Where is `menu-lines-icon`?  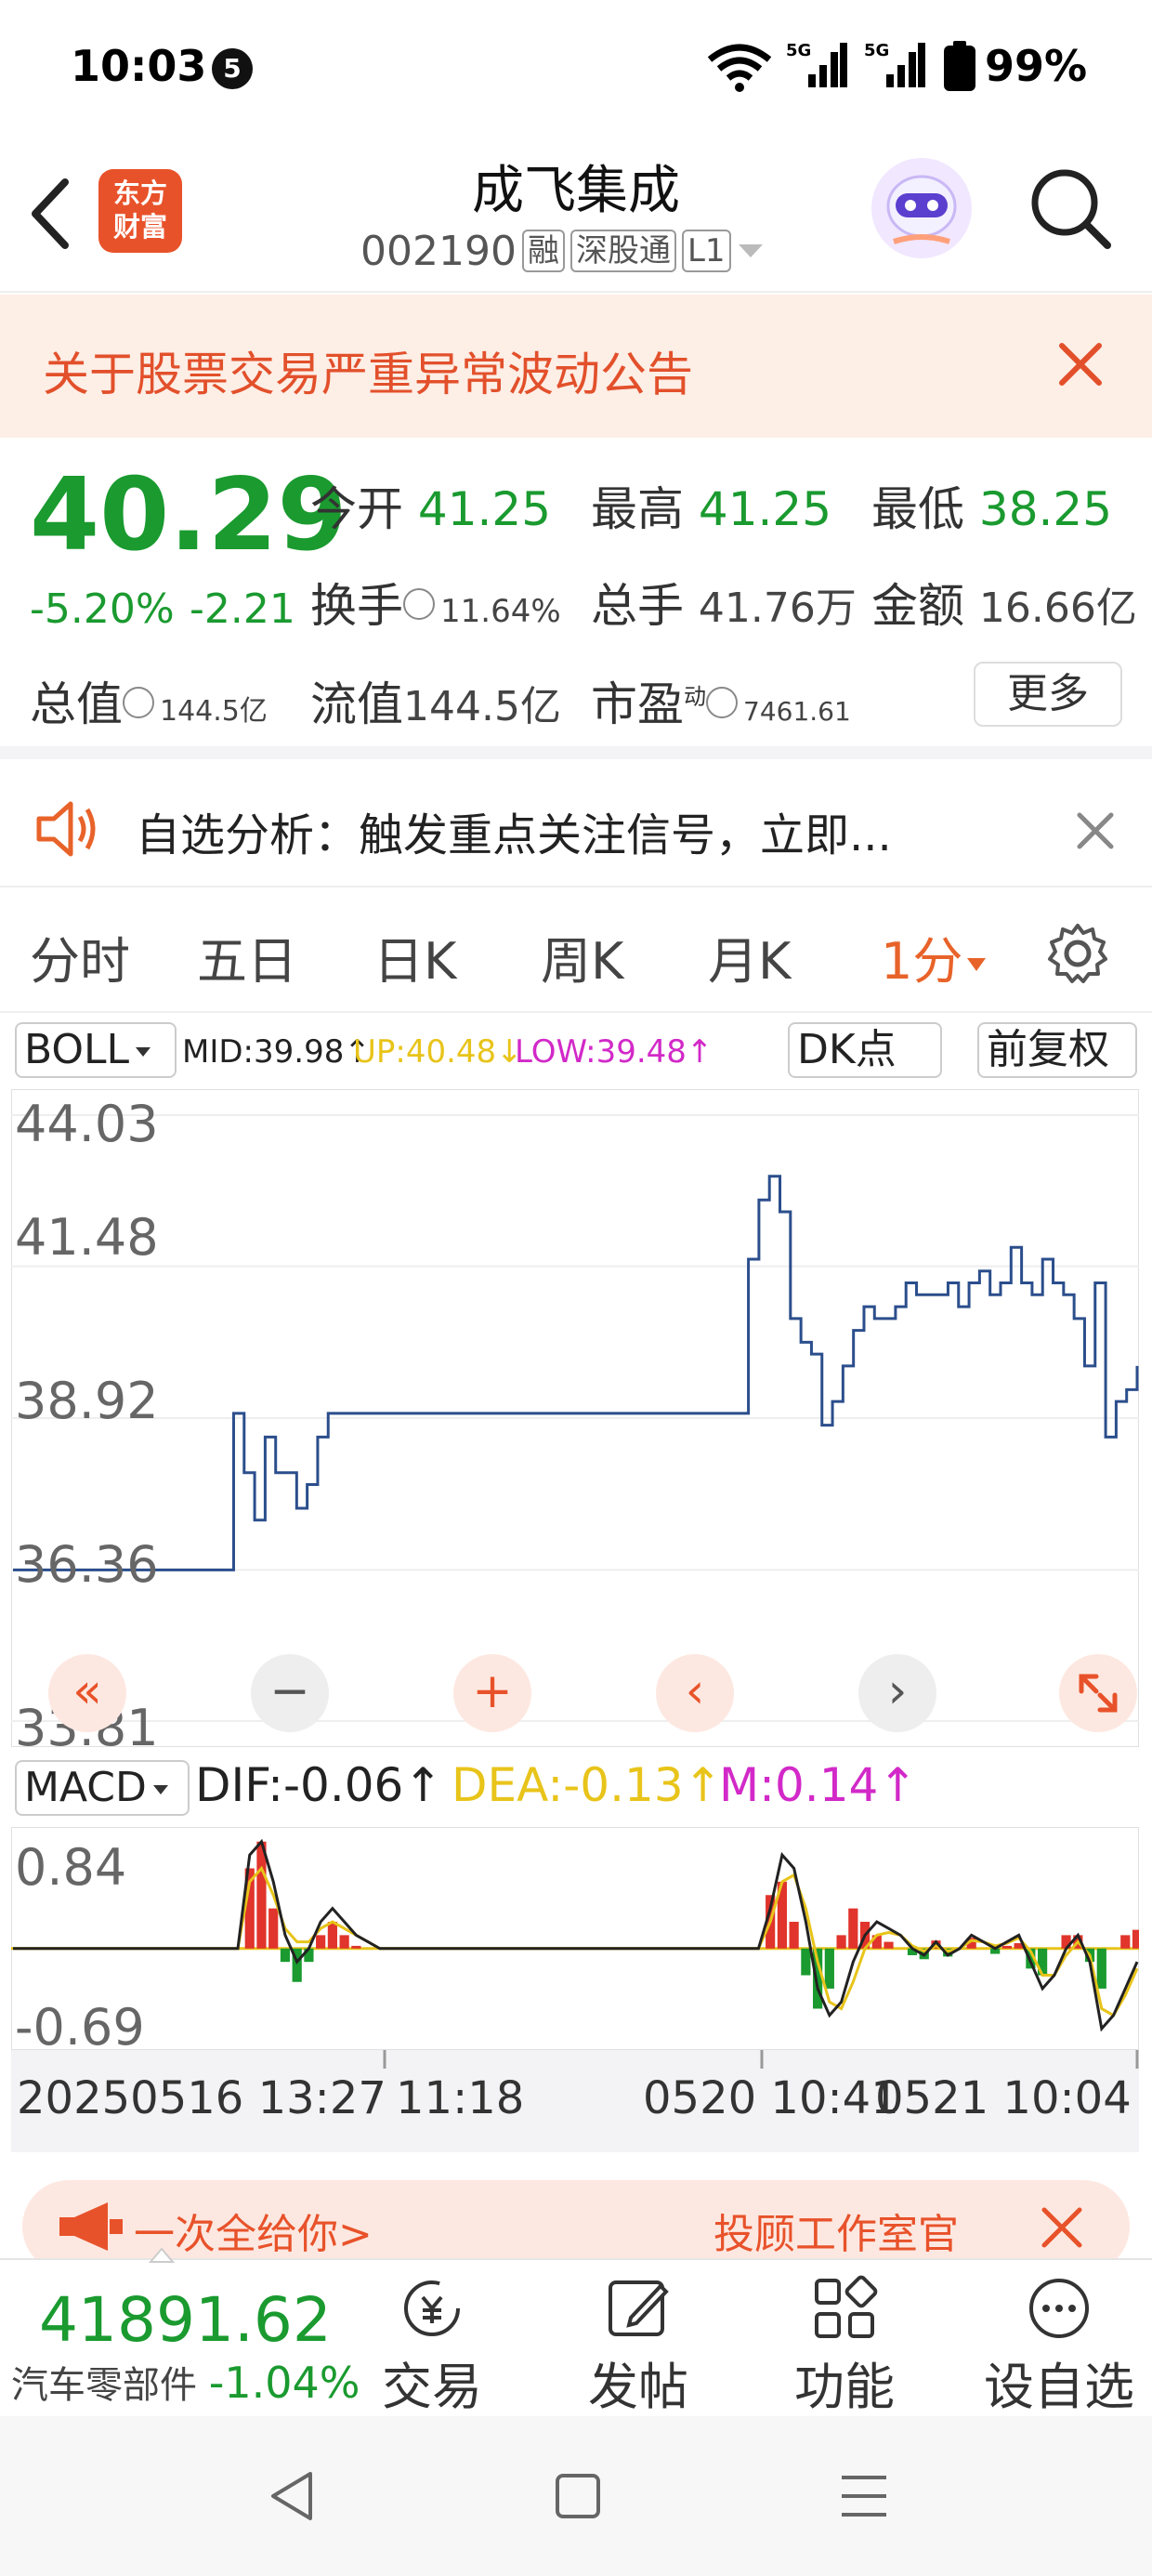
menu-lines-icon is located at coordinates (864, 2496).